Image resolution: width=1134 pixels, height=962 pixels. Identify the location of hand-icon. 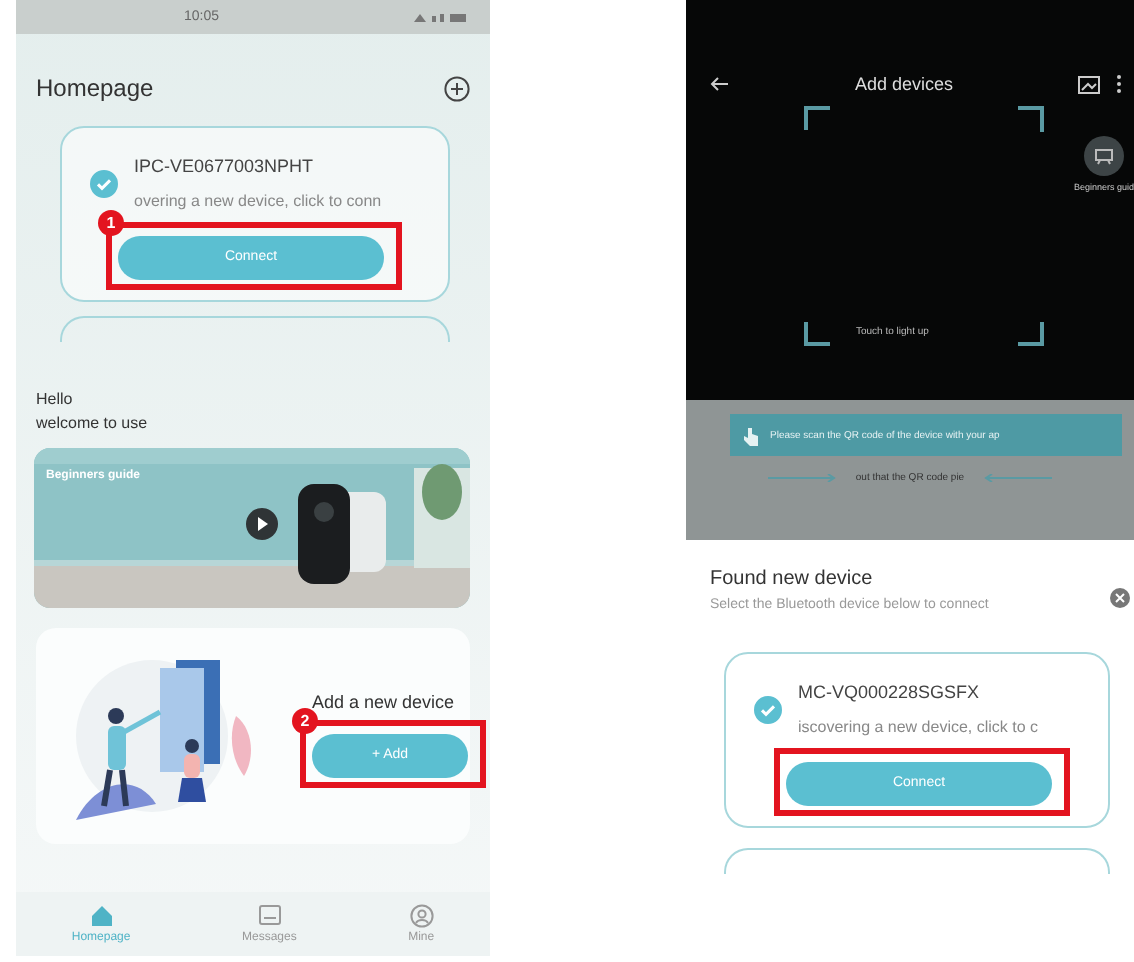
(751, 435).